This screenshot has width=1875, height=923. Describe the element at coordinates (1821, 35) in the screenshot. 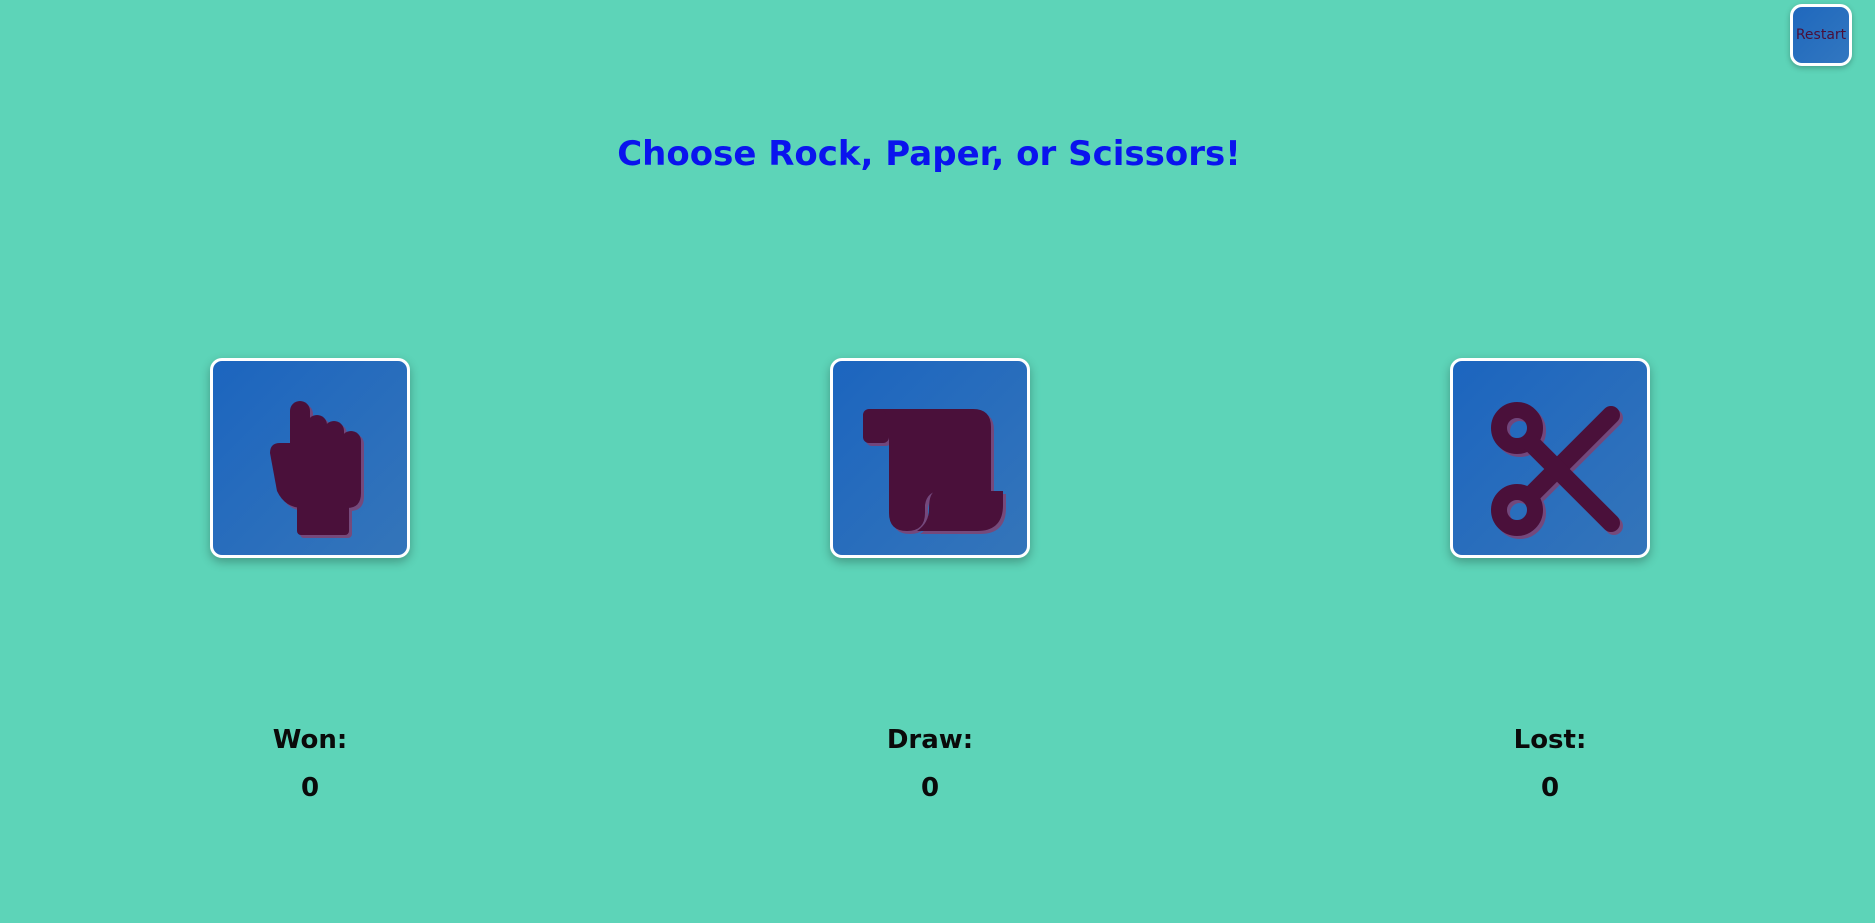

I see `restart-button: Restart` at that location.